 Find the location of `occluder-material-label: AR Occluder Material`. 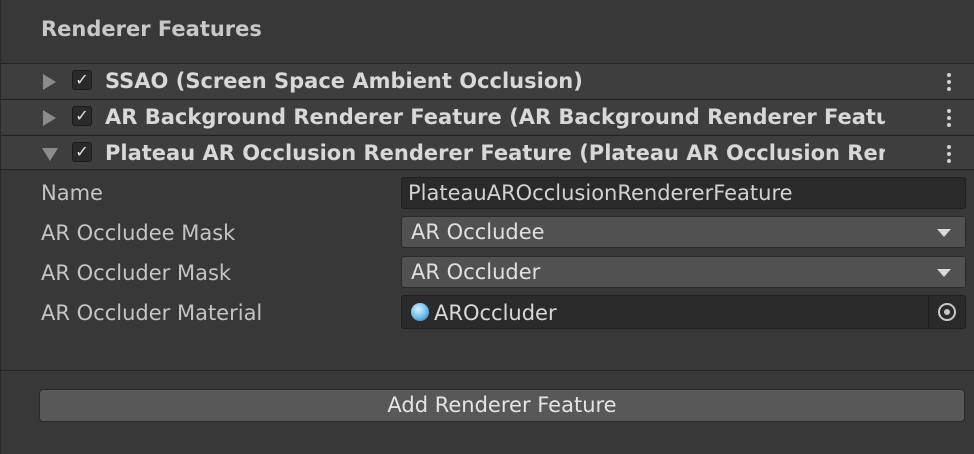

occluder-material-label: AR Occluder Material is located at coordinates (152, 313).